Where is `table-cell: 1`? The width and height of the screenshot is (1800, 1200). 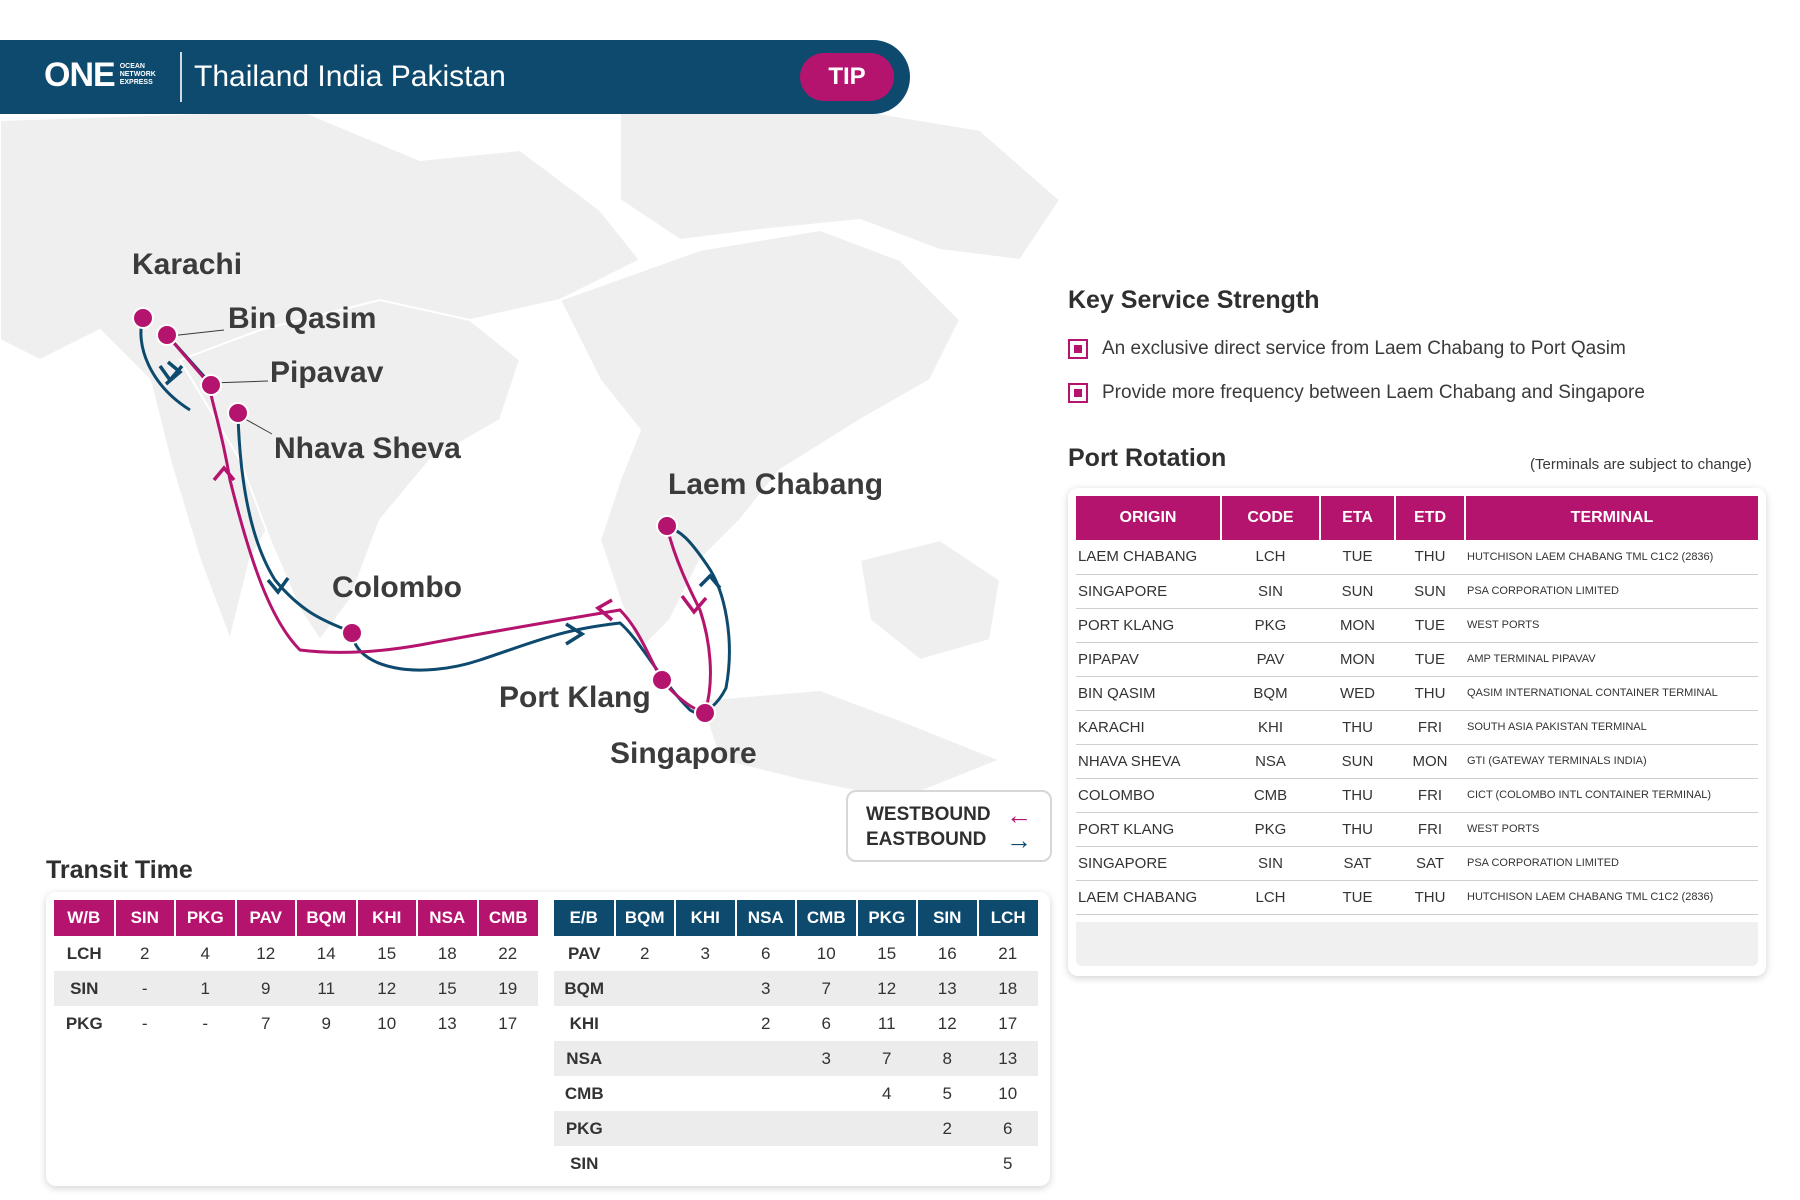 table-cell: 1 is located at coordinates (205, 988).